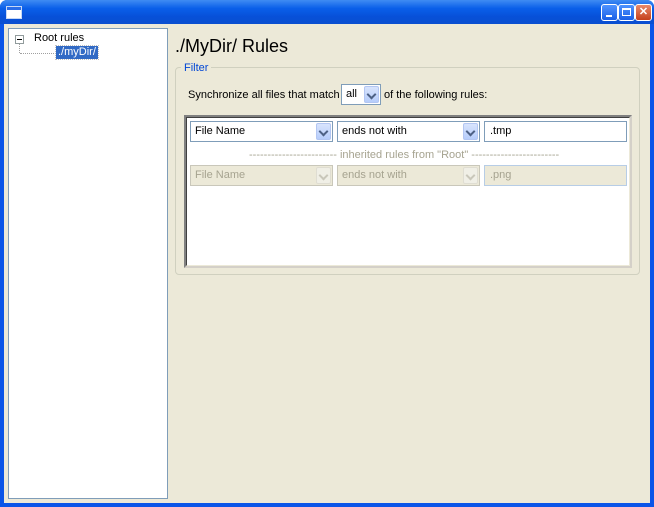 Image resolution: width=654 pixels, height=507 pixels. I want to click on title-bar: ✕, so click(327, 12).